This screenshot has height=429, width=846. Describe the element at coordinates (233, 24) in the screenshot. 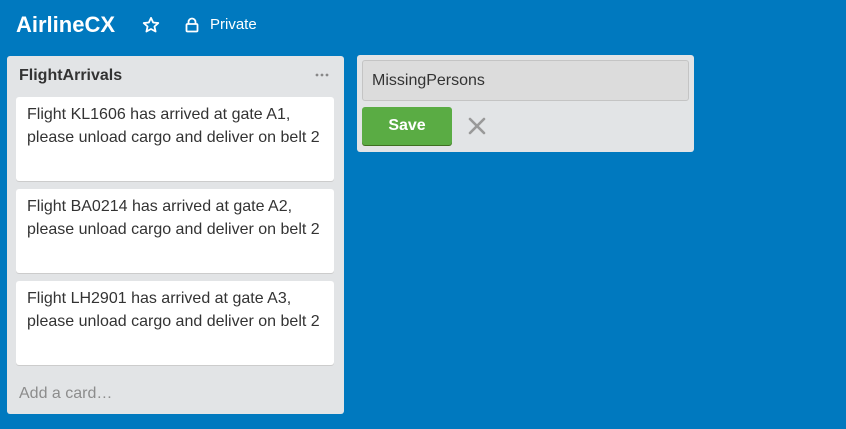

I see `visibility-label: Private` at that location.